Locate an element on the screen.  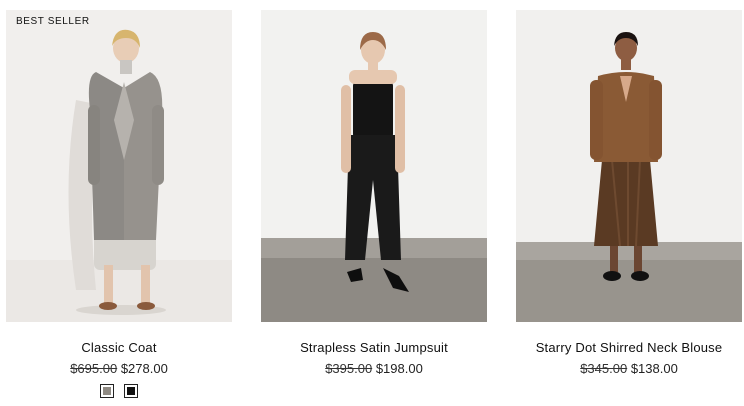
product-name: Classic Coat is located at coordinates (119, 347).